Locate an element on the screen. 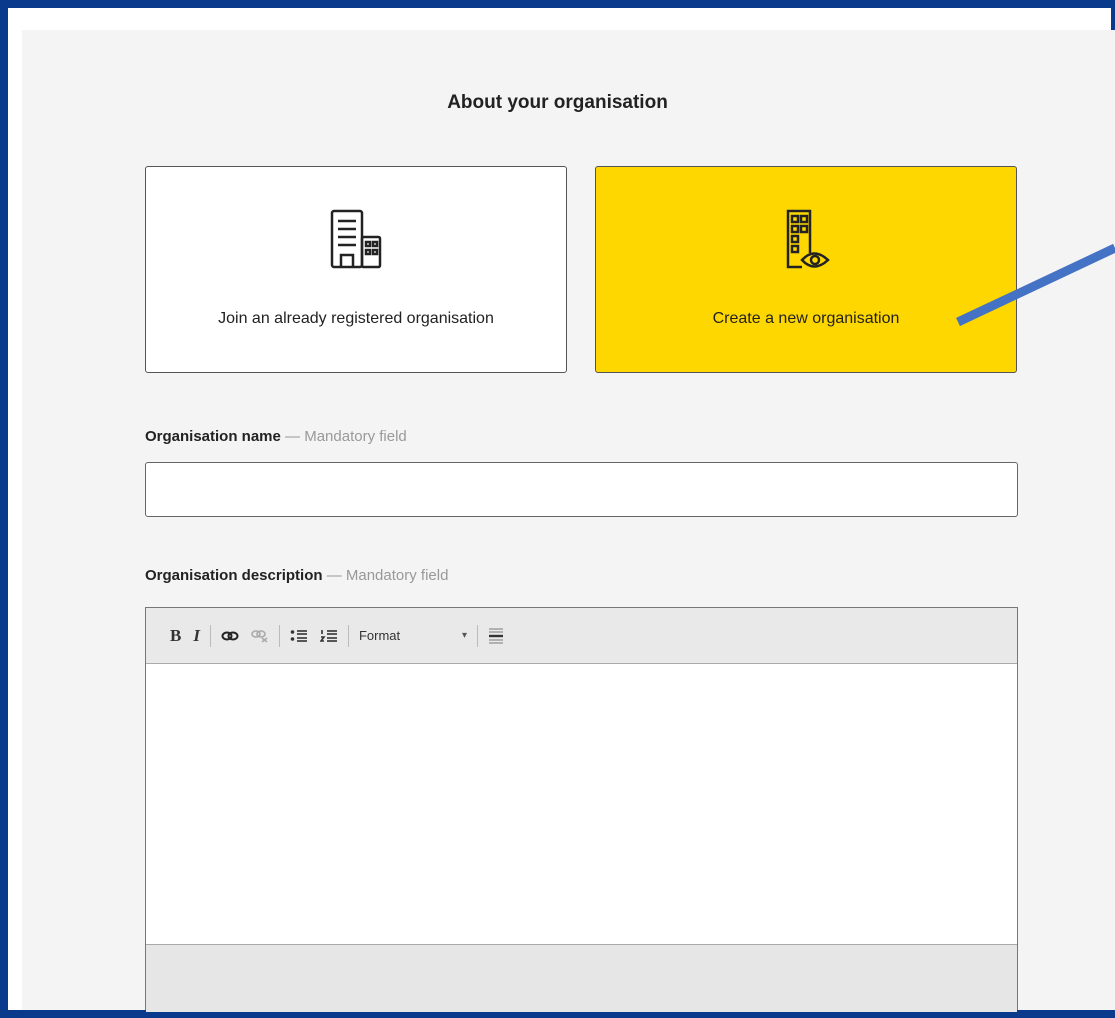 This screenshot has width=1115, height=1018. bulleted-list-button is located at coordinates (299, 636).